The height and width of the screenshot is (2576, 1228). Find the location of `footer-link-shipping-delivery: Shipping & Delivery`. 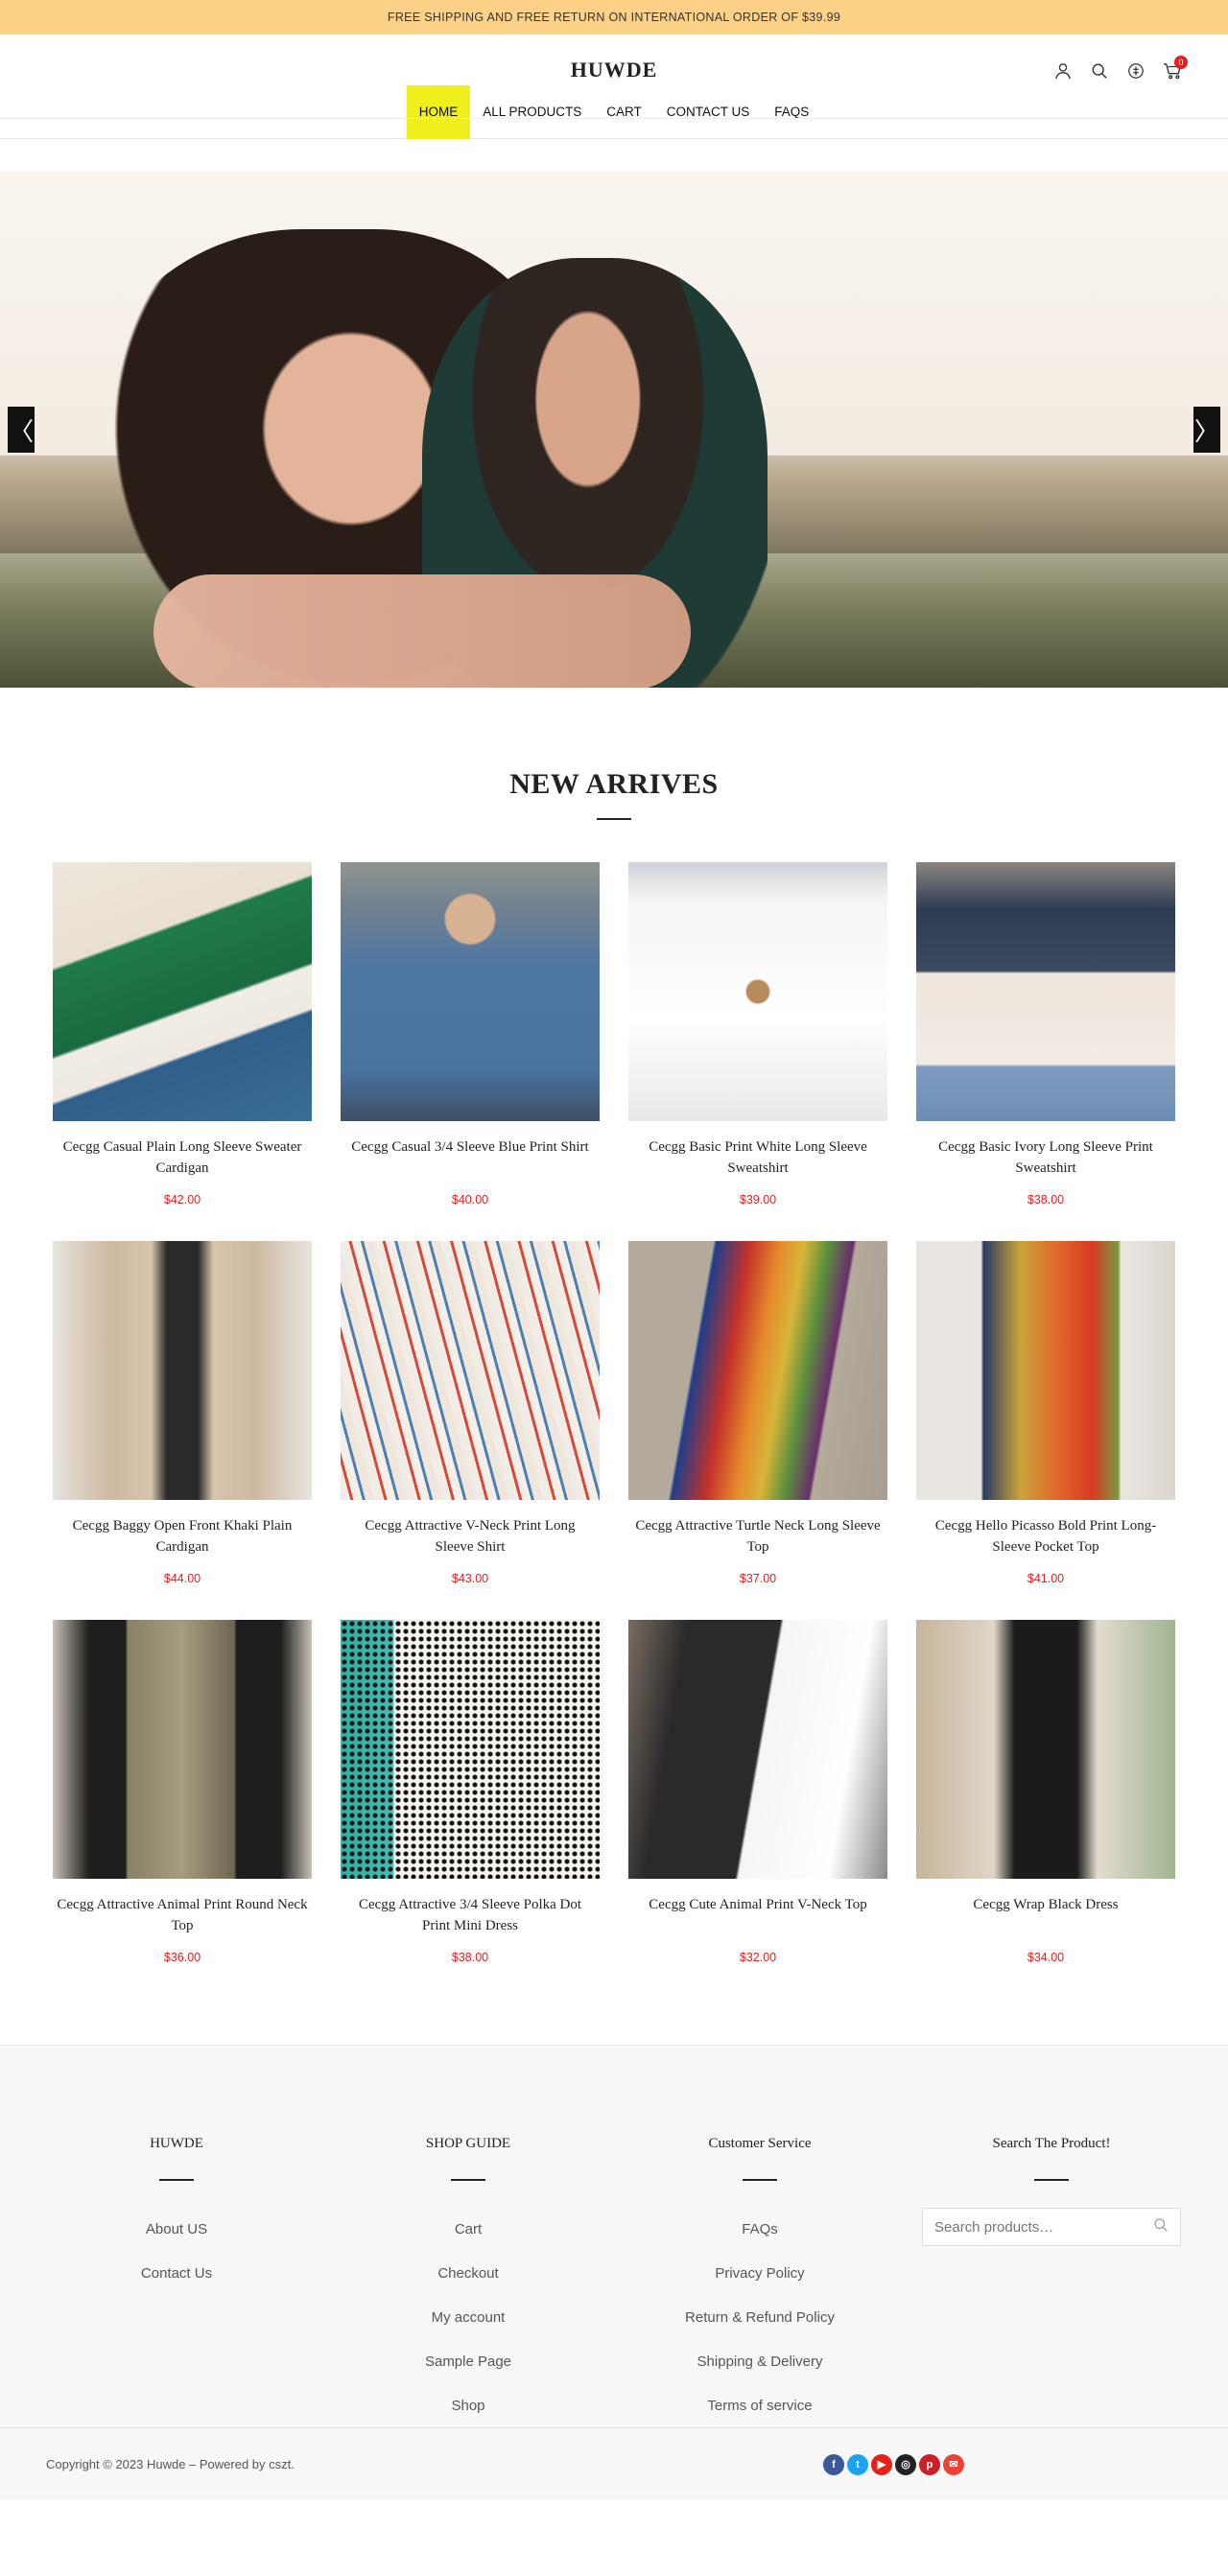

footer-link-shipping-delivery: Shipping & Delivery is located at coordinates (760, 2362).